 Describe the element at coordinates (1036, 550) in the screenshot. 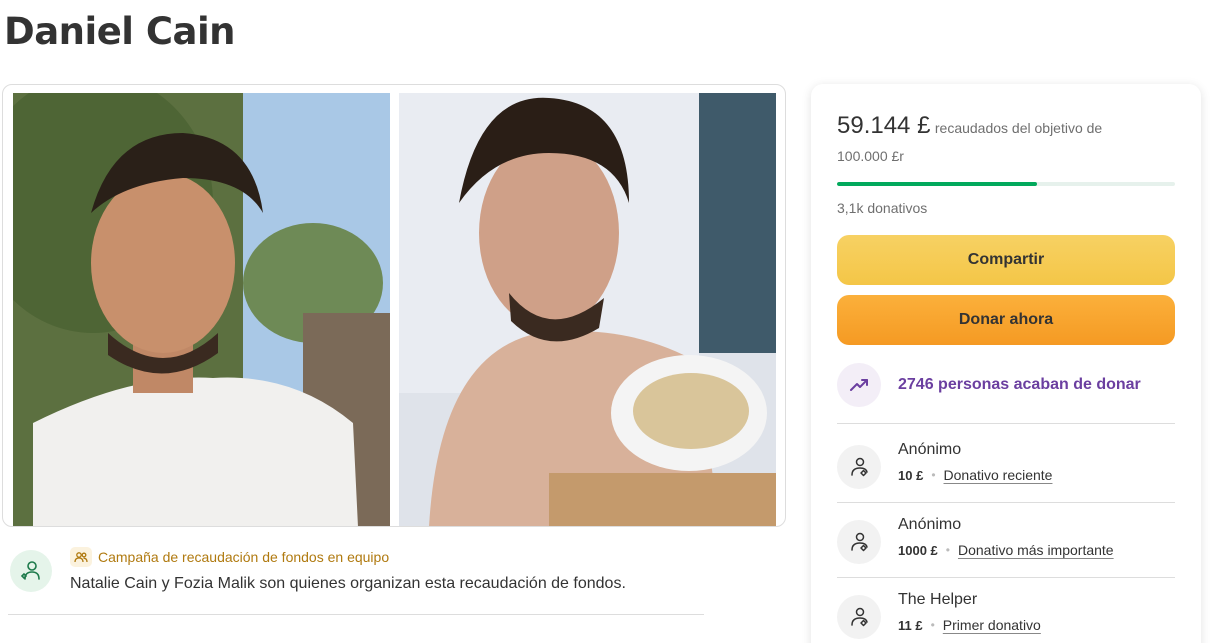

I see `donor-tag-link: Donativo más importante` at that location.